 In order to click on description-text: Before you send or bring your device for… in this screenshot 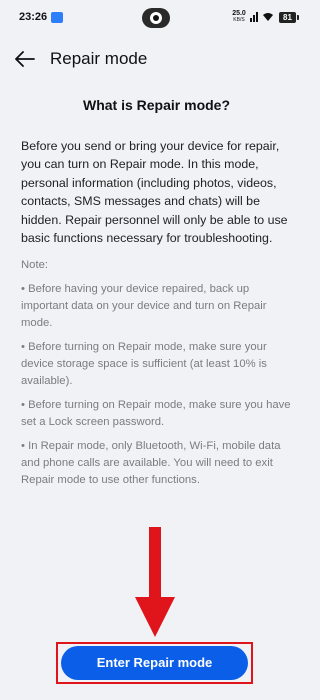, I will do `click(154, 192)`.